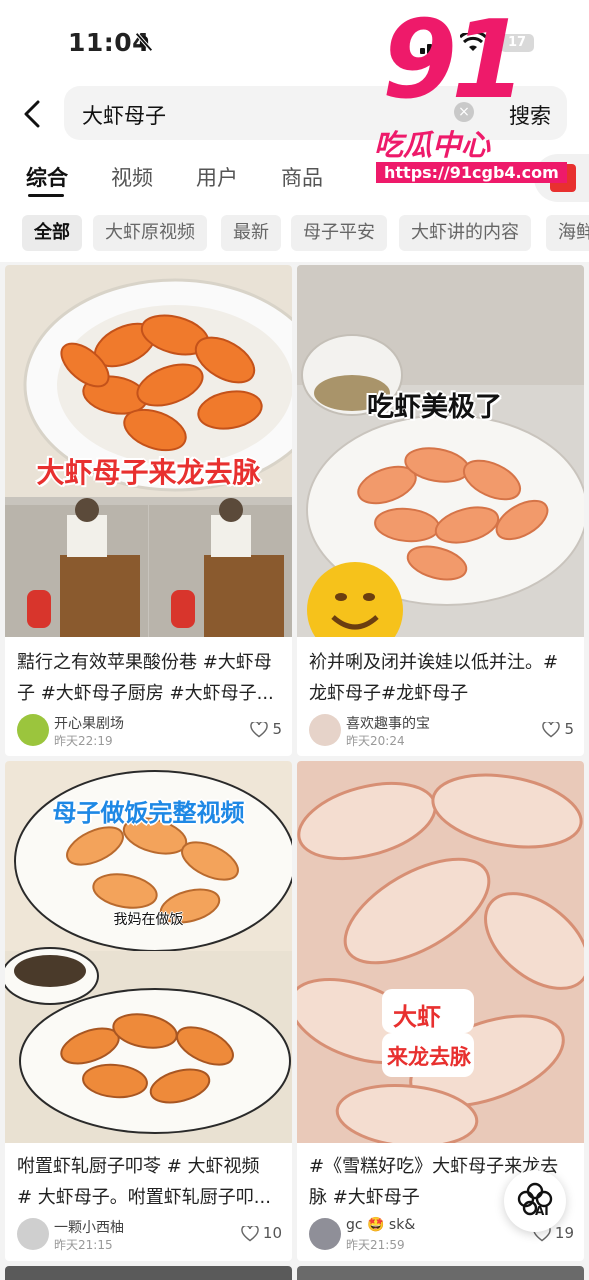 The width and height of the screenshot is (589, 1280). Describe the element at coordinates (432, 145) in the screenshot. I see `watermark-text: 吃瓜中心` at that location.